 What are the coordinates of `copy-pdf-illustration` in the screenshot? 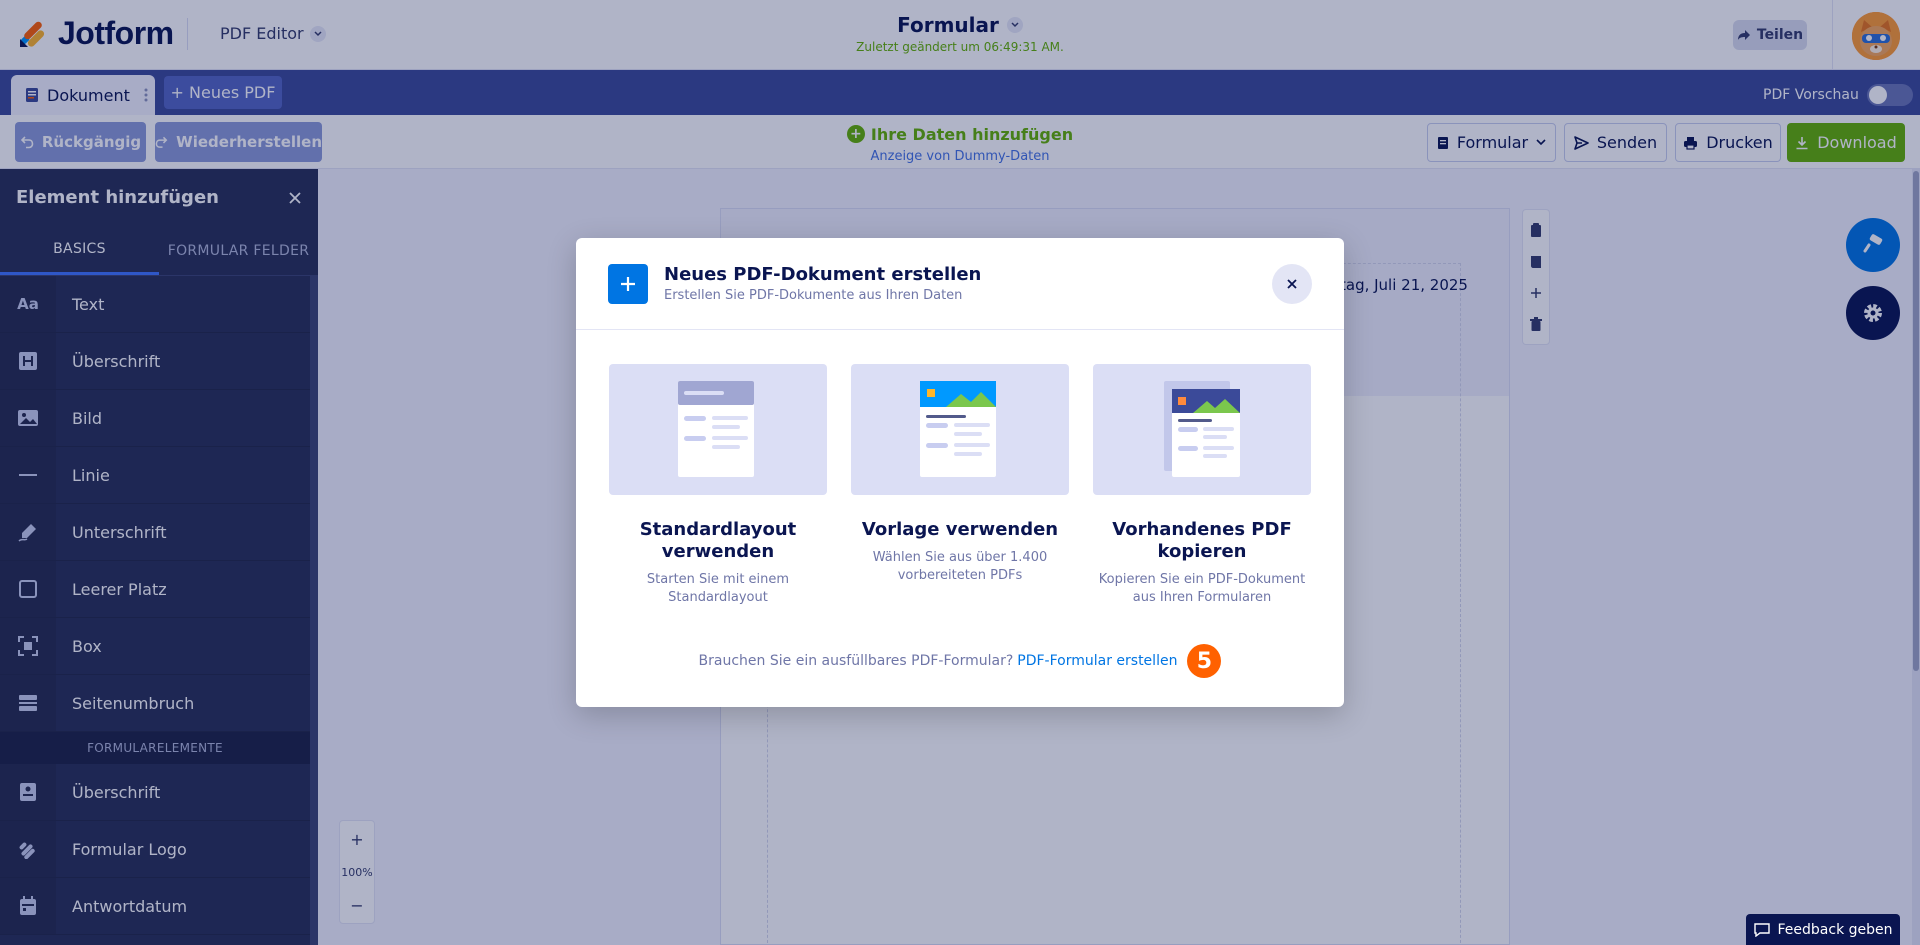 It's located at (1202, 429).